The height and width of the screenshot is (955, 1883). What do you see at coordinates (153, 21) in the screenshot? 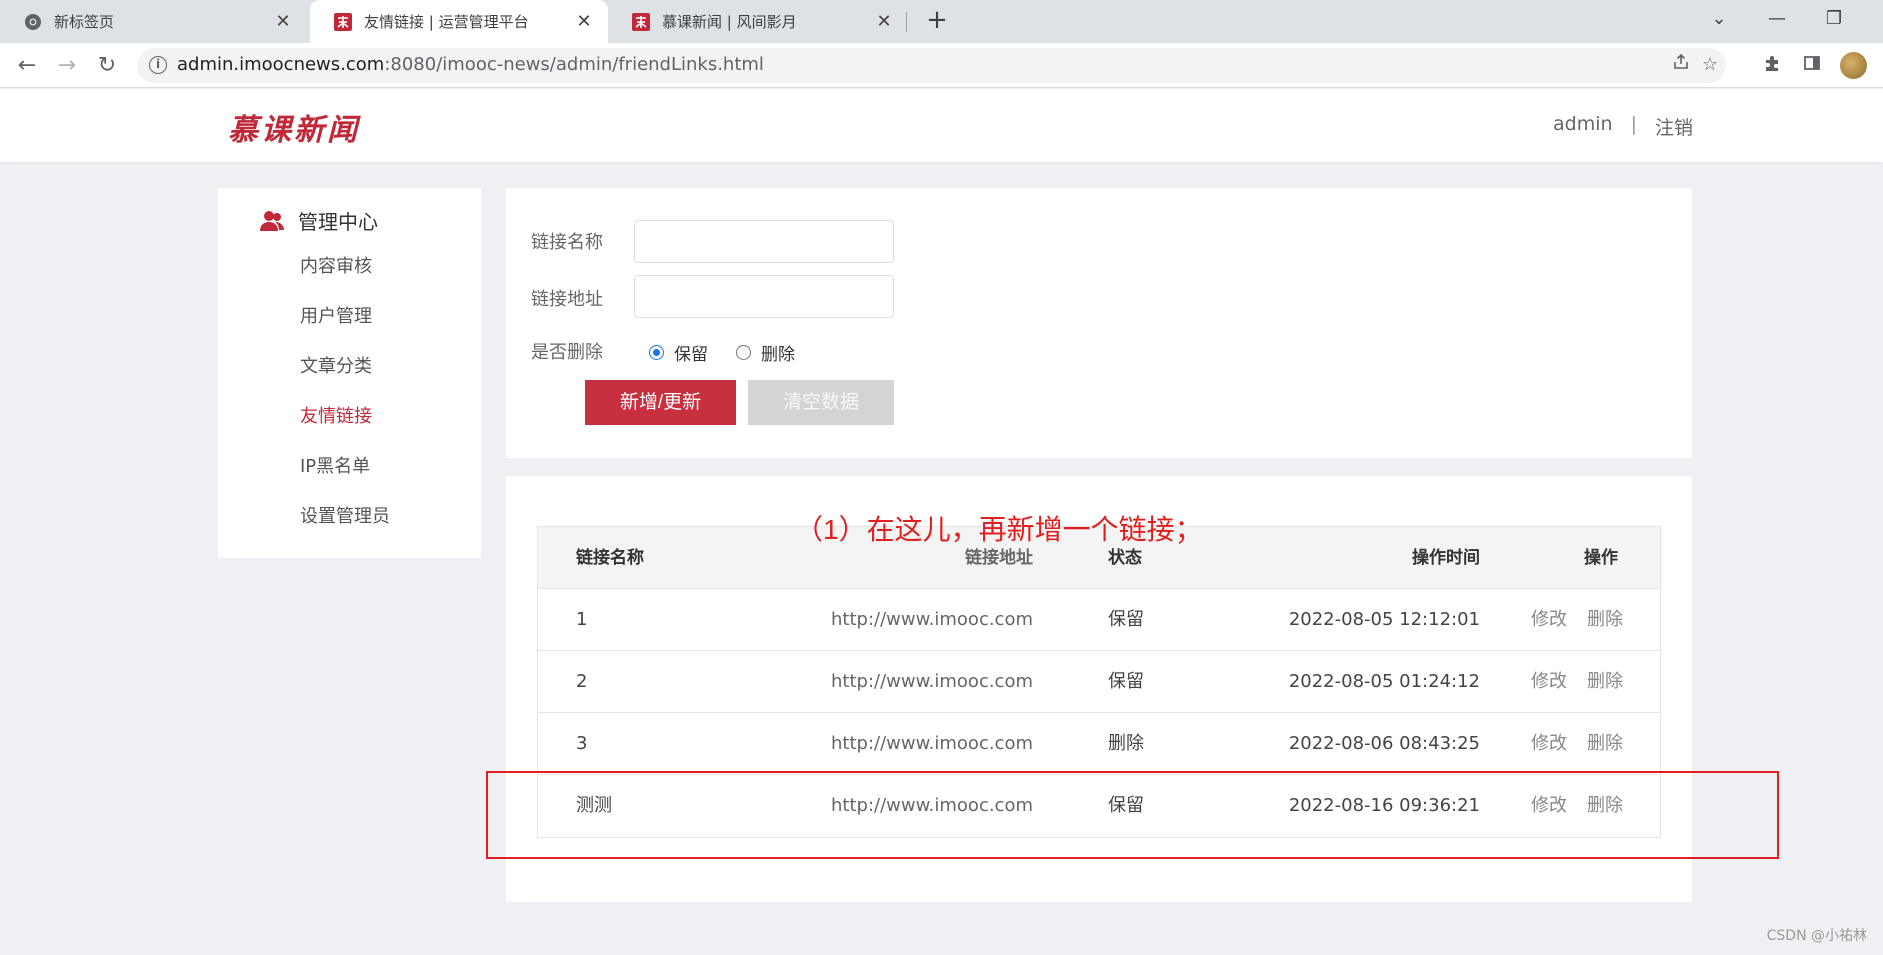
I see `tab-new-tab: 新标签页 ✕` at bounding box center [153, 21].